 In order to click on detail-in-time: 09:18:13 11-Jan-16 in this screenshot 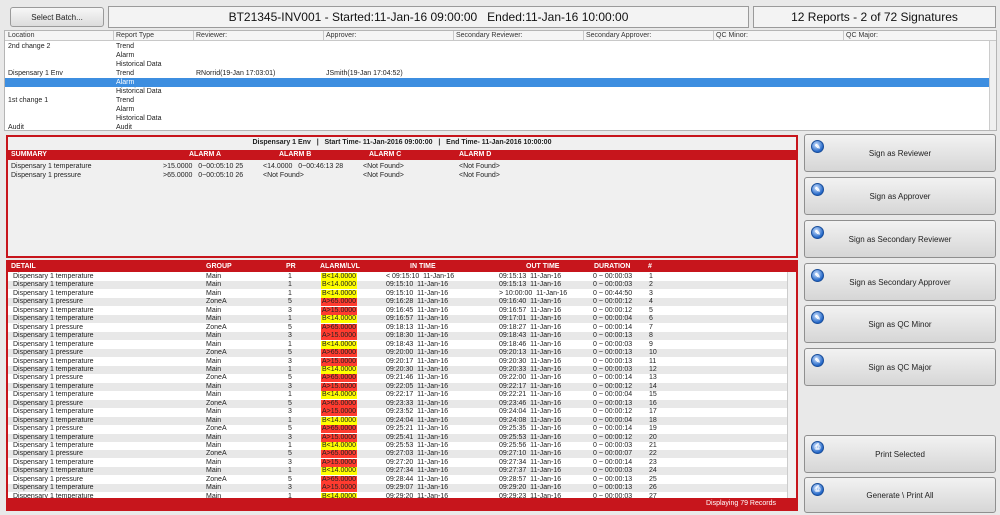, I will do `click(417, 327)`.